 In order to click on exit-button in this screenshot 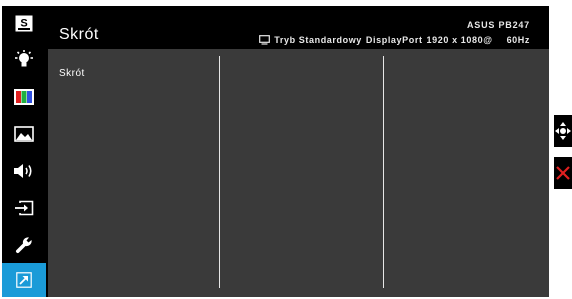, I will do `click(563, 173)`.